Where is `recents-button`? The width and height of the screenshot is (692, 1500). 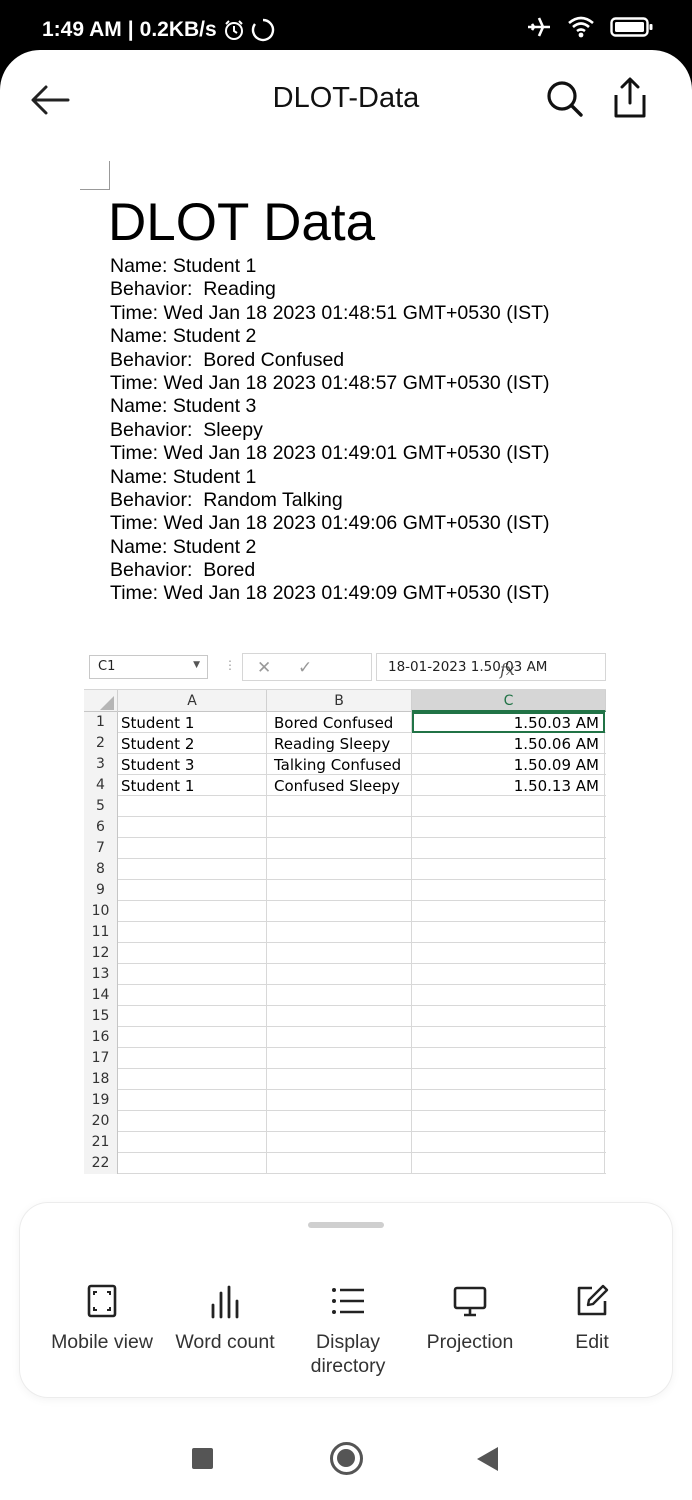 recents-button is located at coordinates (202, 1458).